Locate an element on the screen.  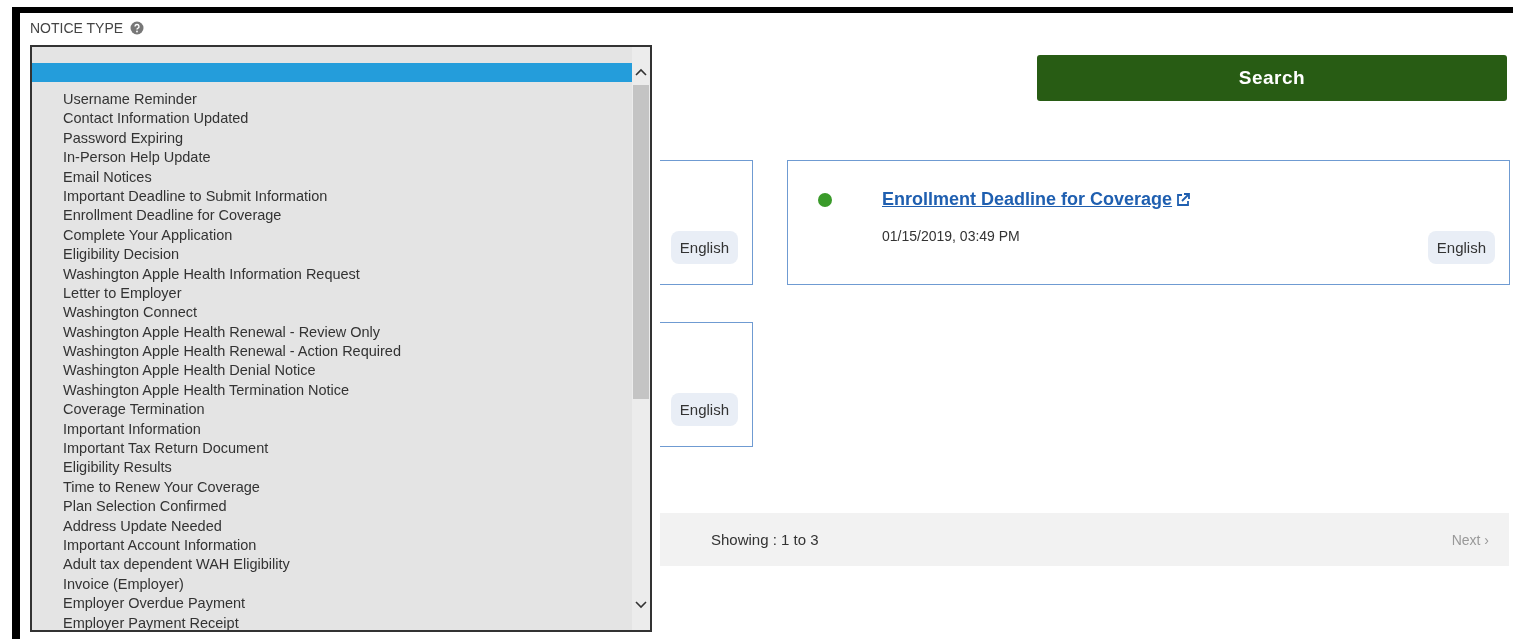
list-option: Username Reminder is located at coordinates (332, 100).